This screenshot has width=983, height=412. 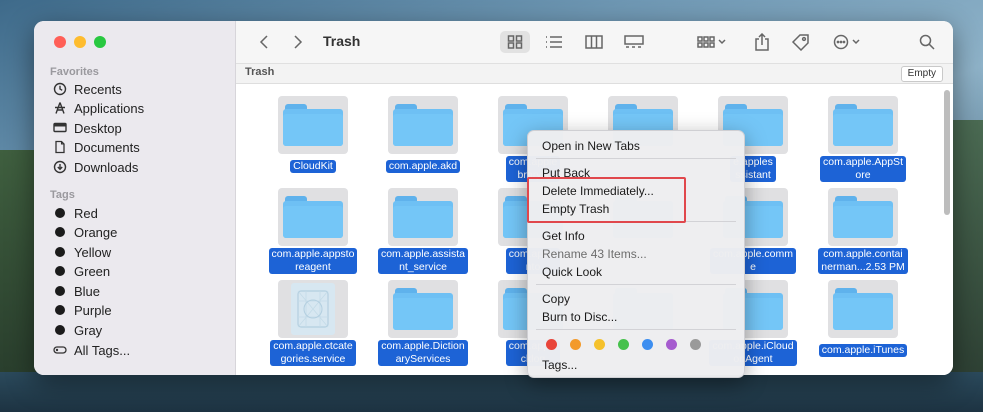 What do you see at coordinates (863, 169) in the screenshot?
I see `file-item-label: com.apple.AppSt ore` at bounding box center [863, 169].